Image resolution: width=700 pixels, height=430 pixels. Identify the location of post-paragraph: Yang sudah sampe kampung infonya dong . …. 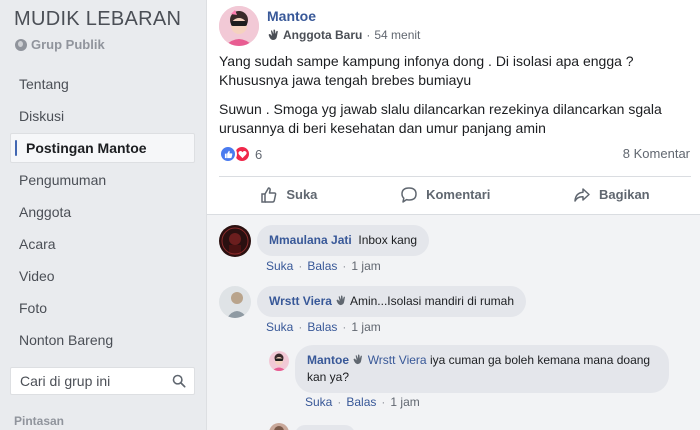
(426, 70).